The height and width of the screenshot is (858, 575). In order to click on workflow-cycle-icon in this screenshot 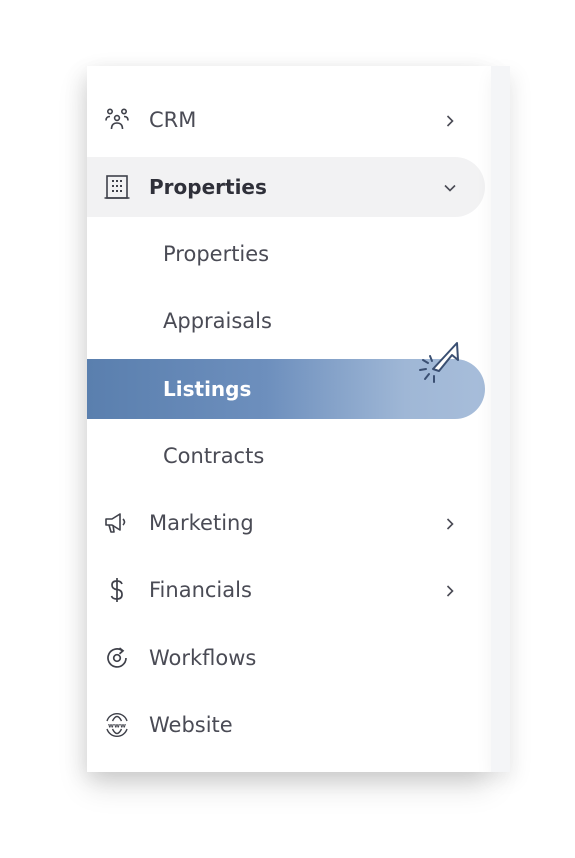, I will do `click(117, 658)`.